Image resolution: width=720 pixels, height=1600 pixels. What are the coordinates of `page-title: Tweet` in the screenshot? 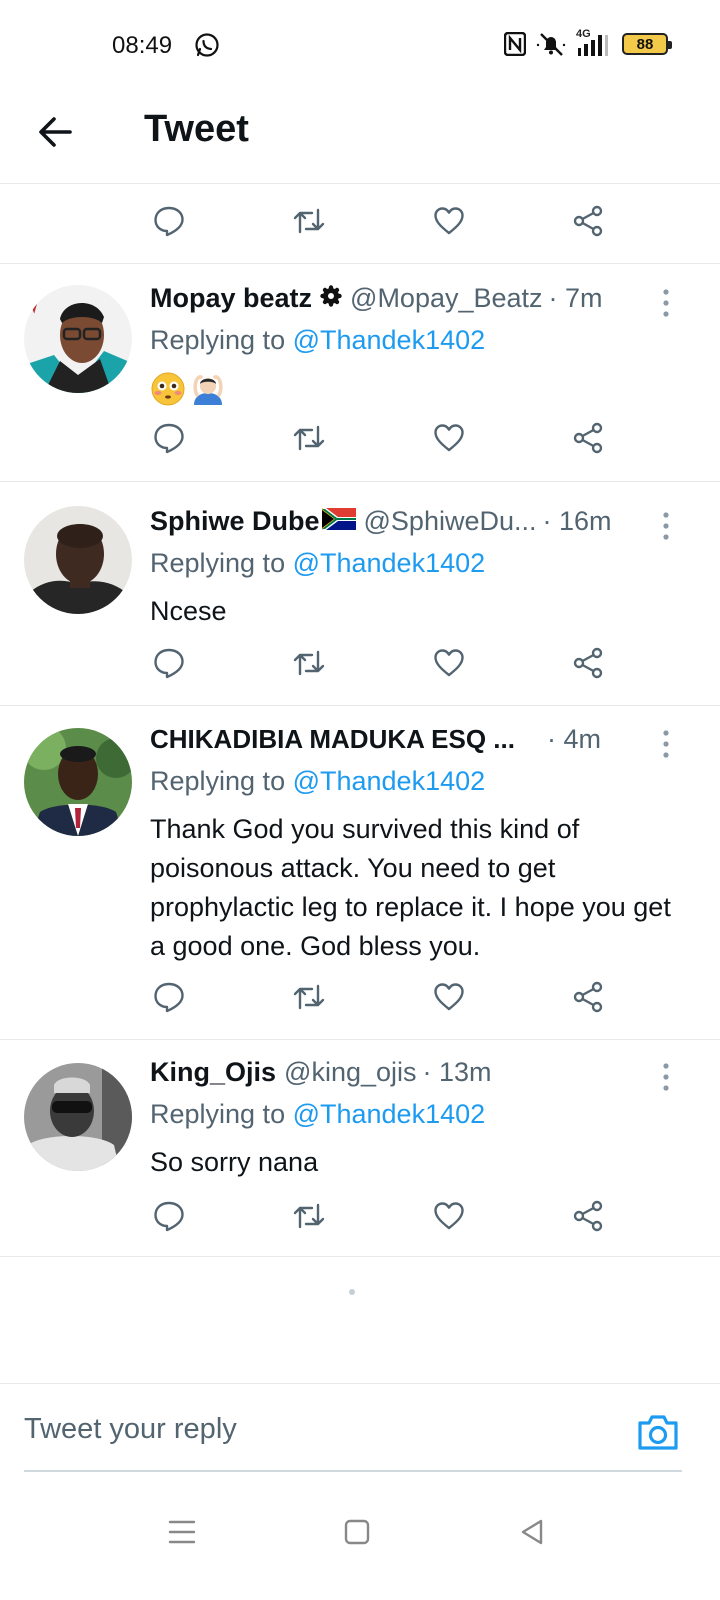 It's located at (196, 129).